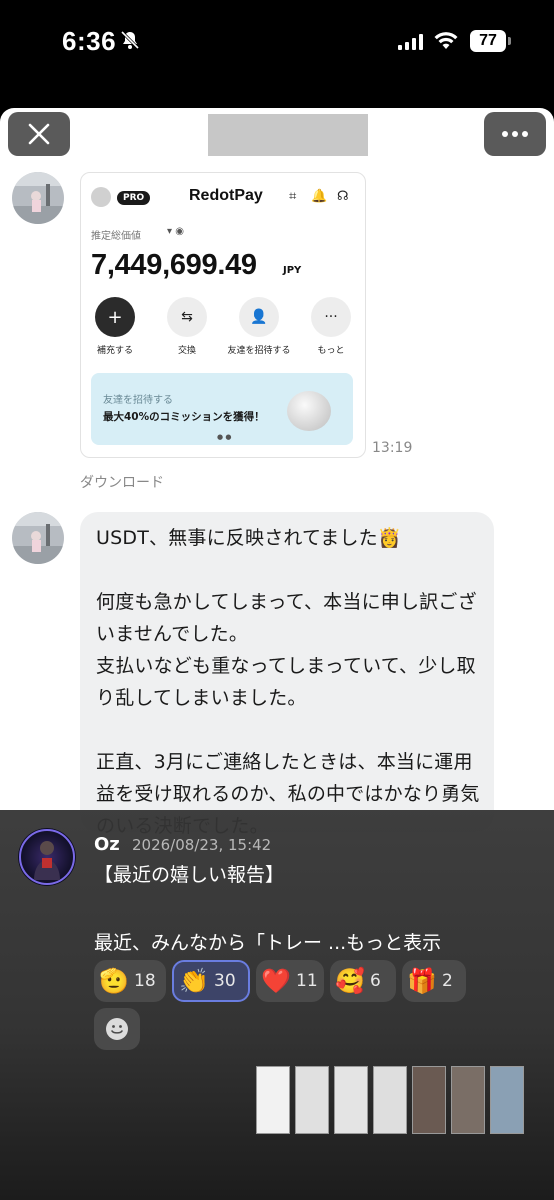 The height and width of the screenshot is (1200, 554). Describe the element at coordinates (122, 482) in the screenshot. I see `download-link: ダウンロード` at that location.